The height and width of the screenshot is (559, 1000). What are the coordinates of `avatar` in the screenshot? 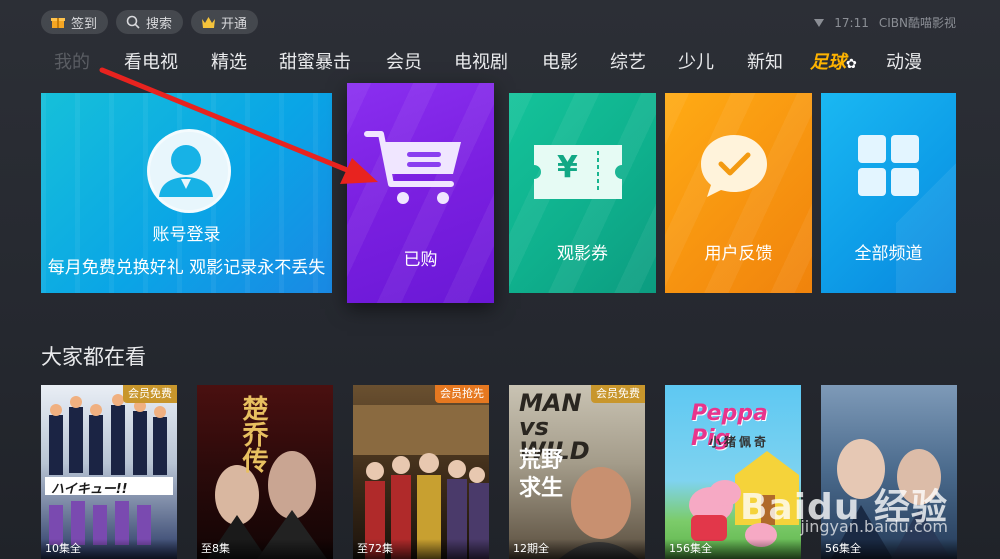 It's located at (189, 171).